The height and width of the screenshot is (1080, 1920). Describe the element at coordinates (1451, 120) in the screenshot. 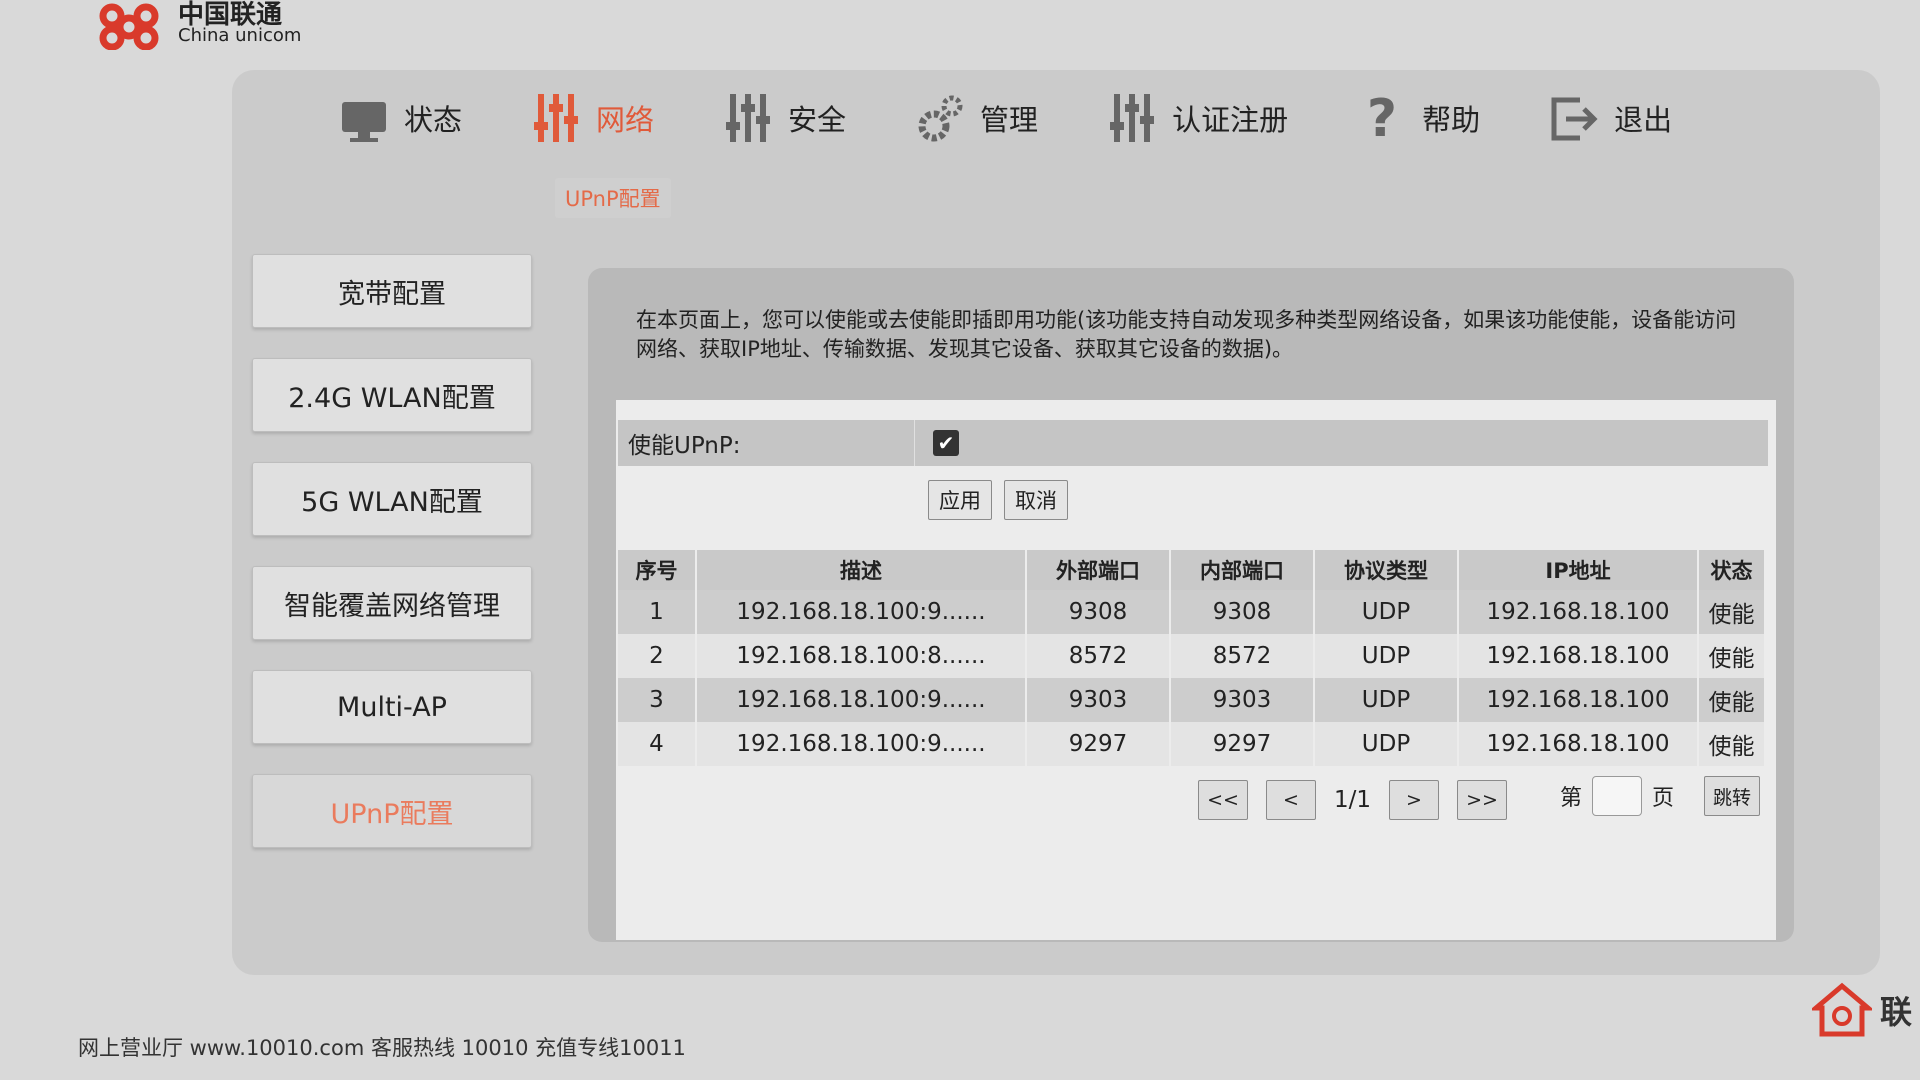

I see `nav-help-label: 帮助` at that location.